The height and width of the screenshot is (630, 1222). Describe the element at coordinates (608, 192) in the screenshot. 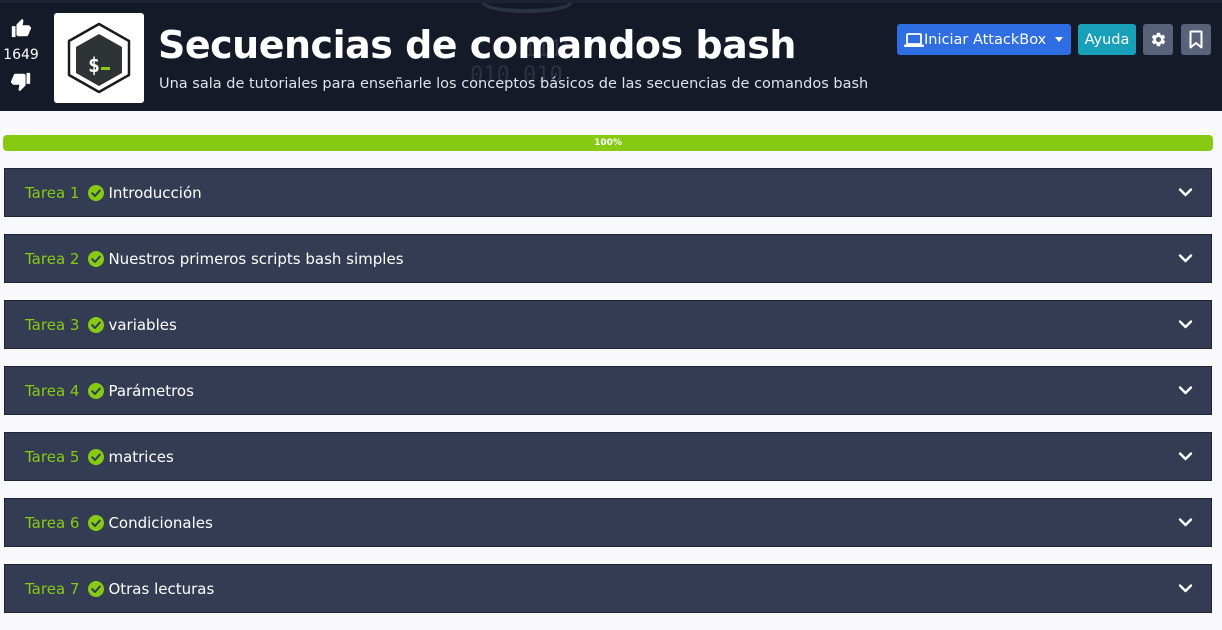

I see `task-row: Tarea 1 Introducción` at that location.